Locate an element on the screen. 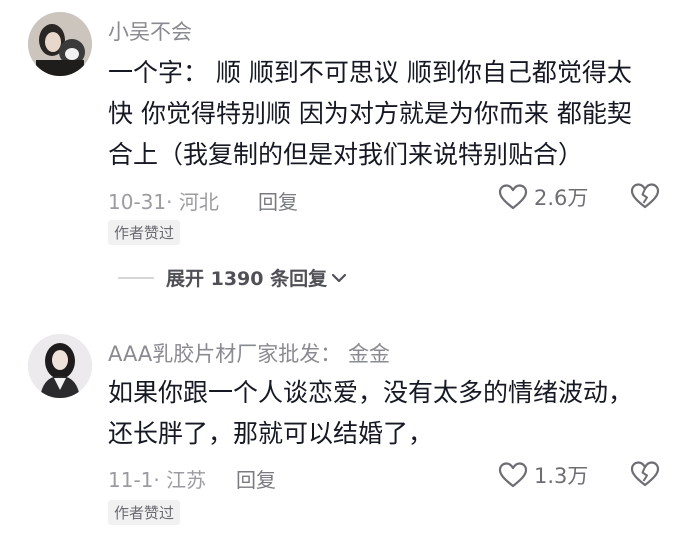  comment-meta: 11-1· 江苏 is located at coordinates (157, 480).